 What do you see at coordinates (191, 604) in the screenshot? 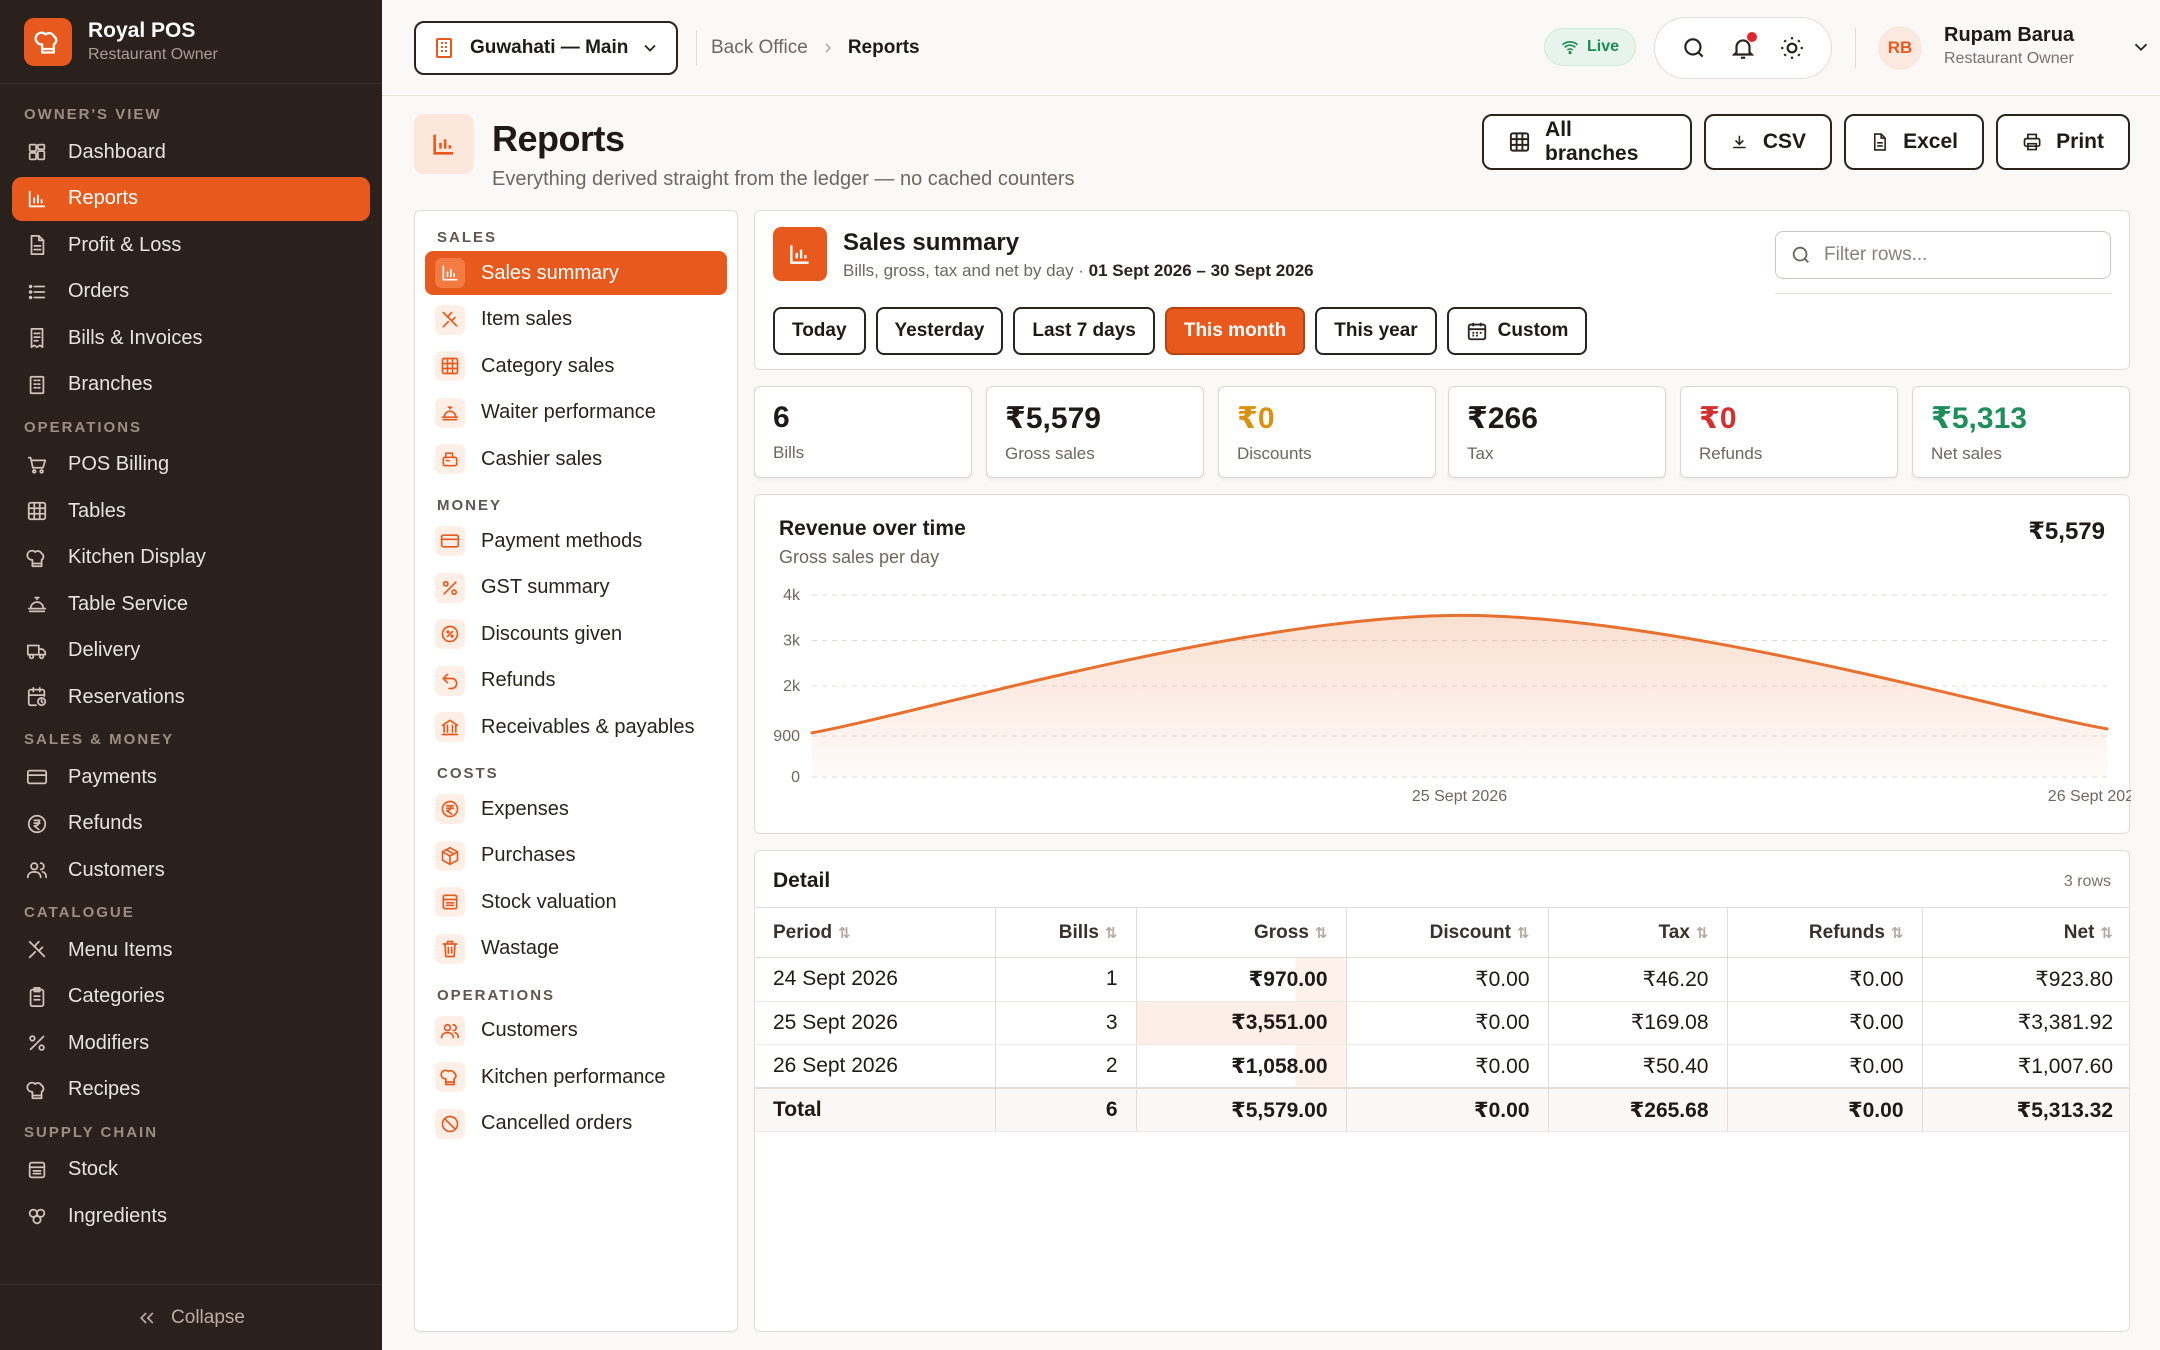
I see `sidebar-item-table-service: Table Service` at bounding box center [191, 604].